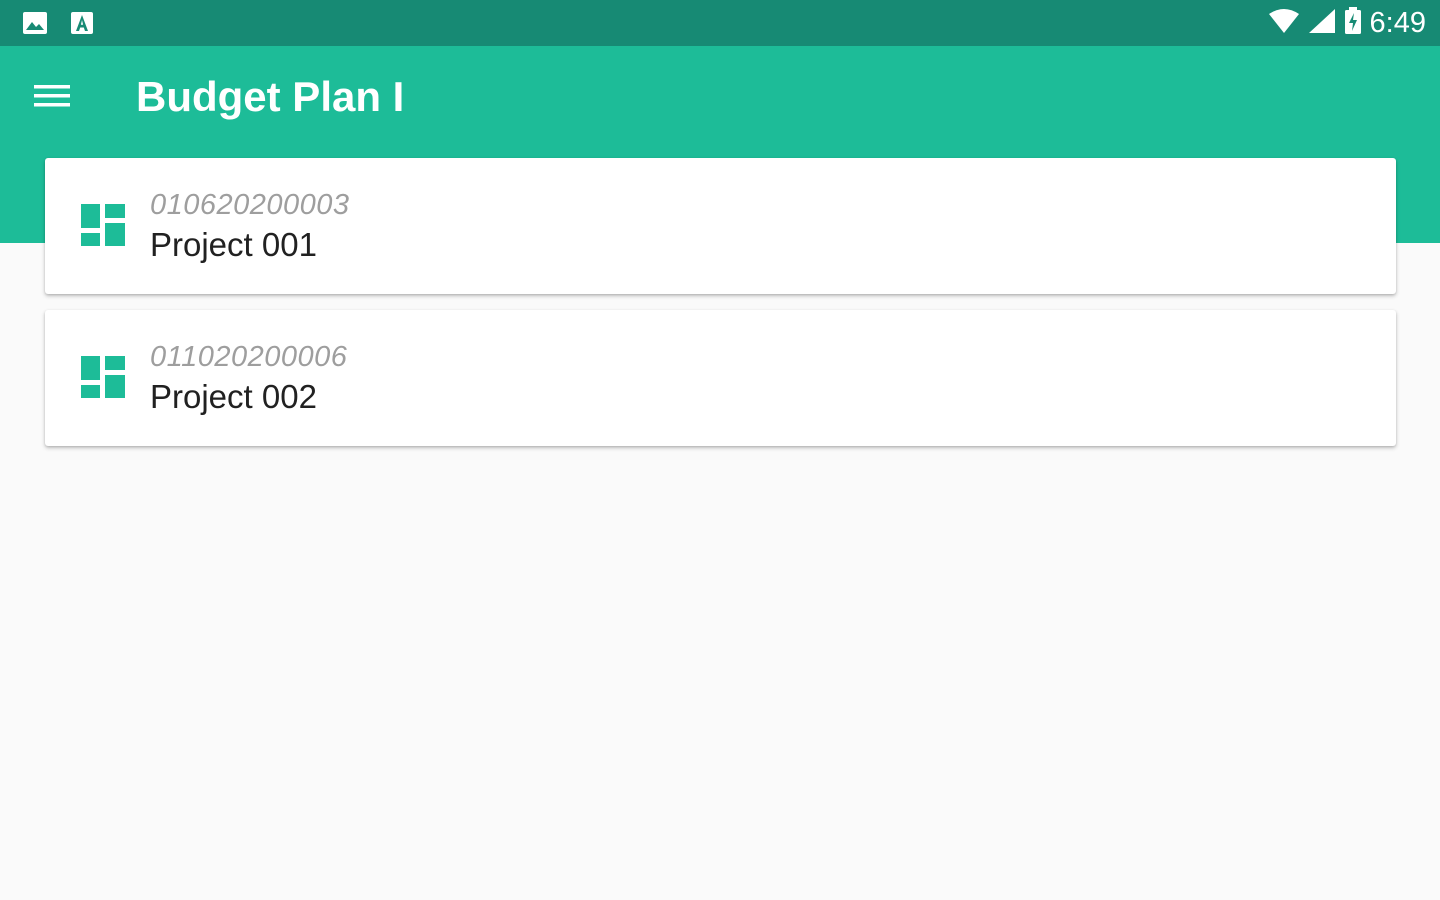  I want to click on project-name: Project 002, so click(233, 396).